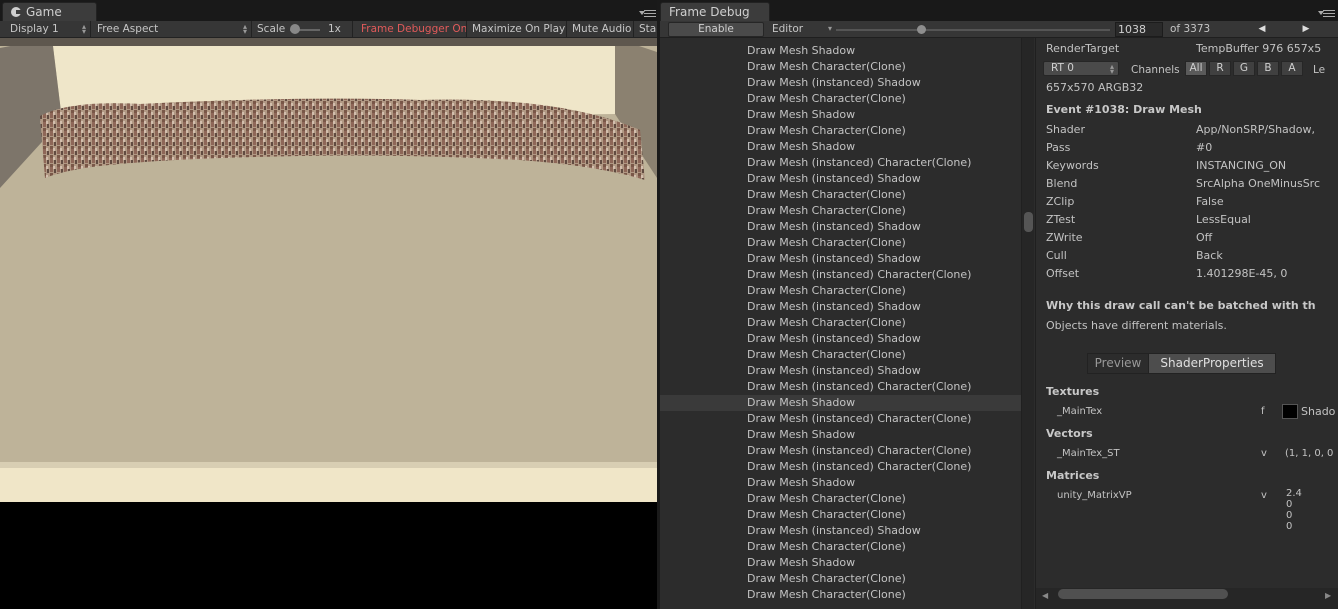 Image resolution: width=1338 pixels, height=609 pixels. I want to click on texture-thumbnail, so click(1290, 411).